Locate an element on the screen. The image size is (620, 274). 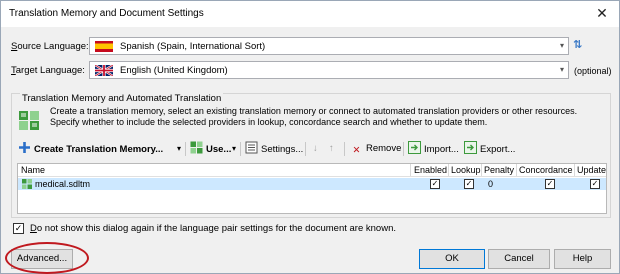
settings-icon is located at coordinates (251, 147).